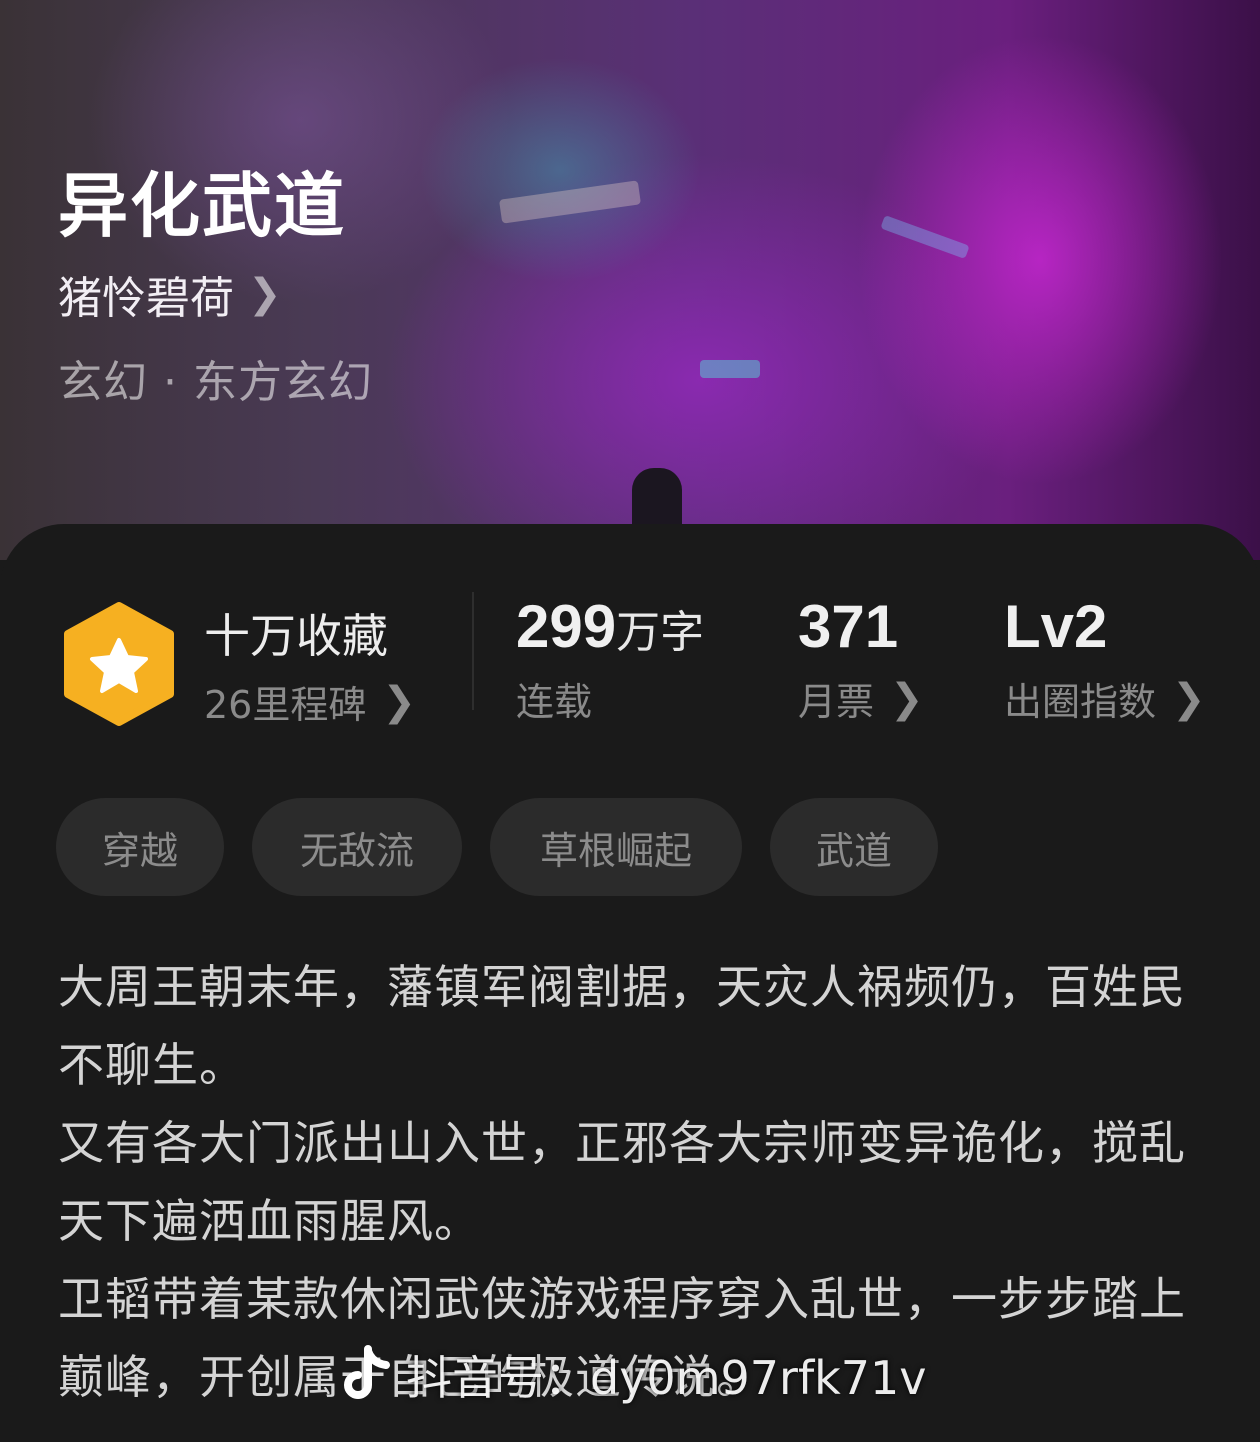 The height and width of the screenshot is (1442, 1260). Describe the element at coordinates (310, 664) in the screenshot. I see `collection-stat: 十万收藏 26里程碑 ❯` at that location.